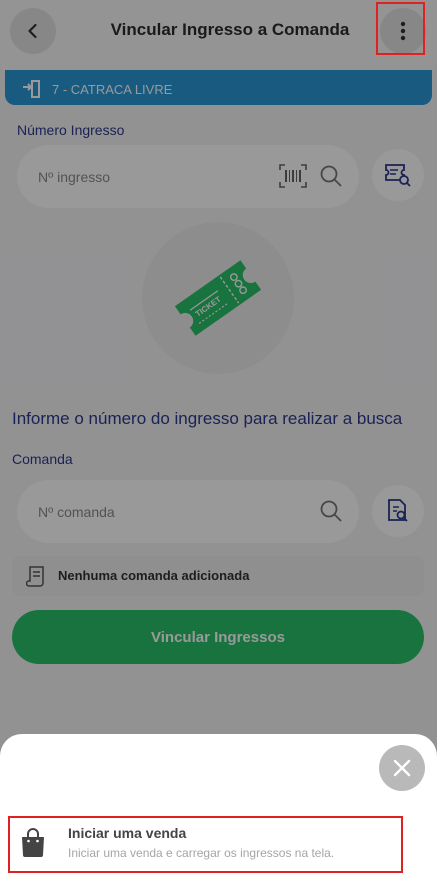 This screenshot has height=880, width=437. I want to click on start-sale-title: Iniciar uma venda, so click(127, 833).